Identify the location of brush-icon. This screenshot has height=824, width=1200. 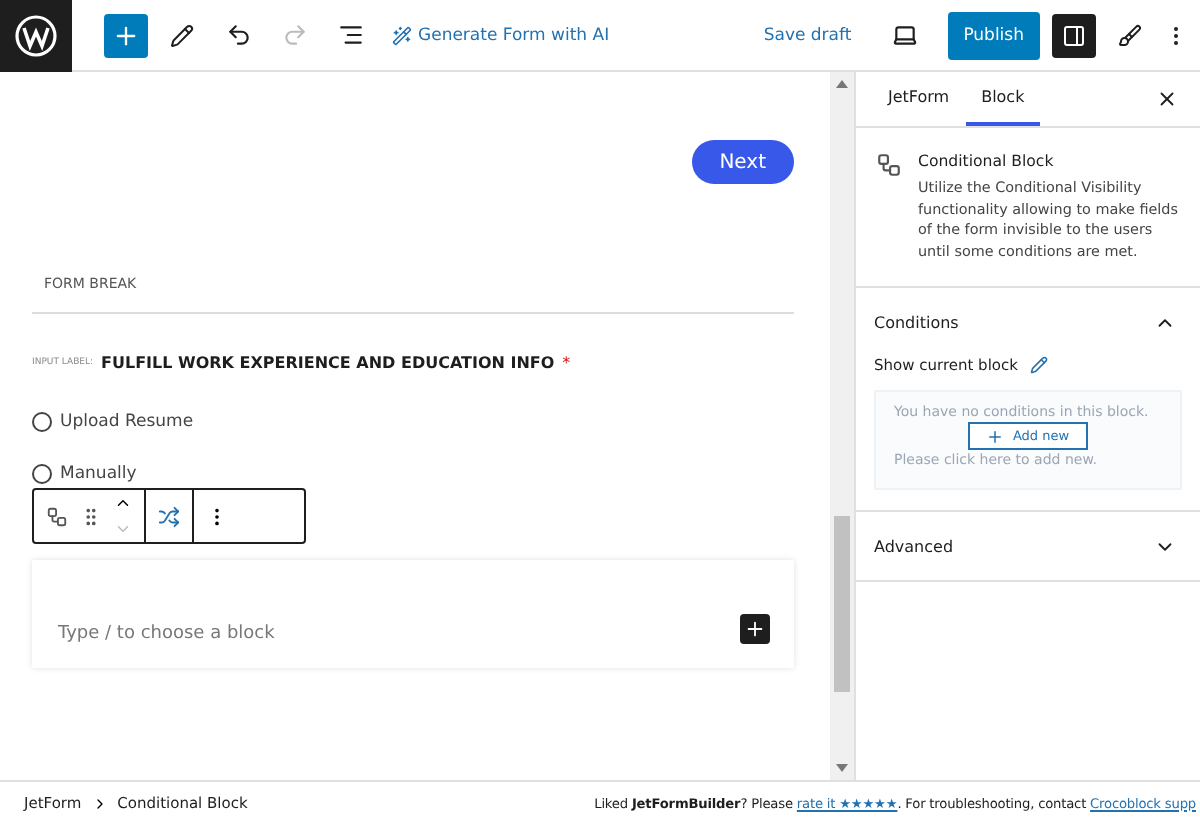
(1130, 35).